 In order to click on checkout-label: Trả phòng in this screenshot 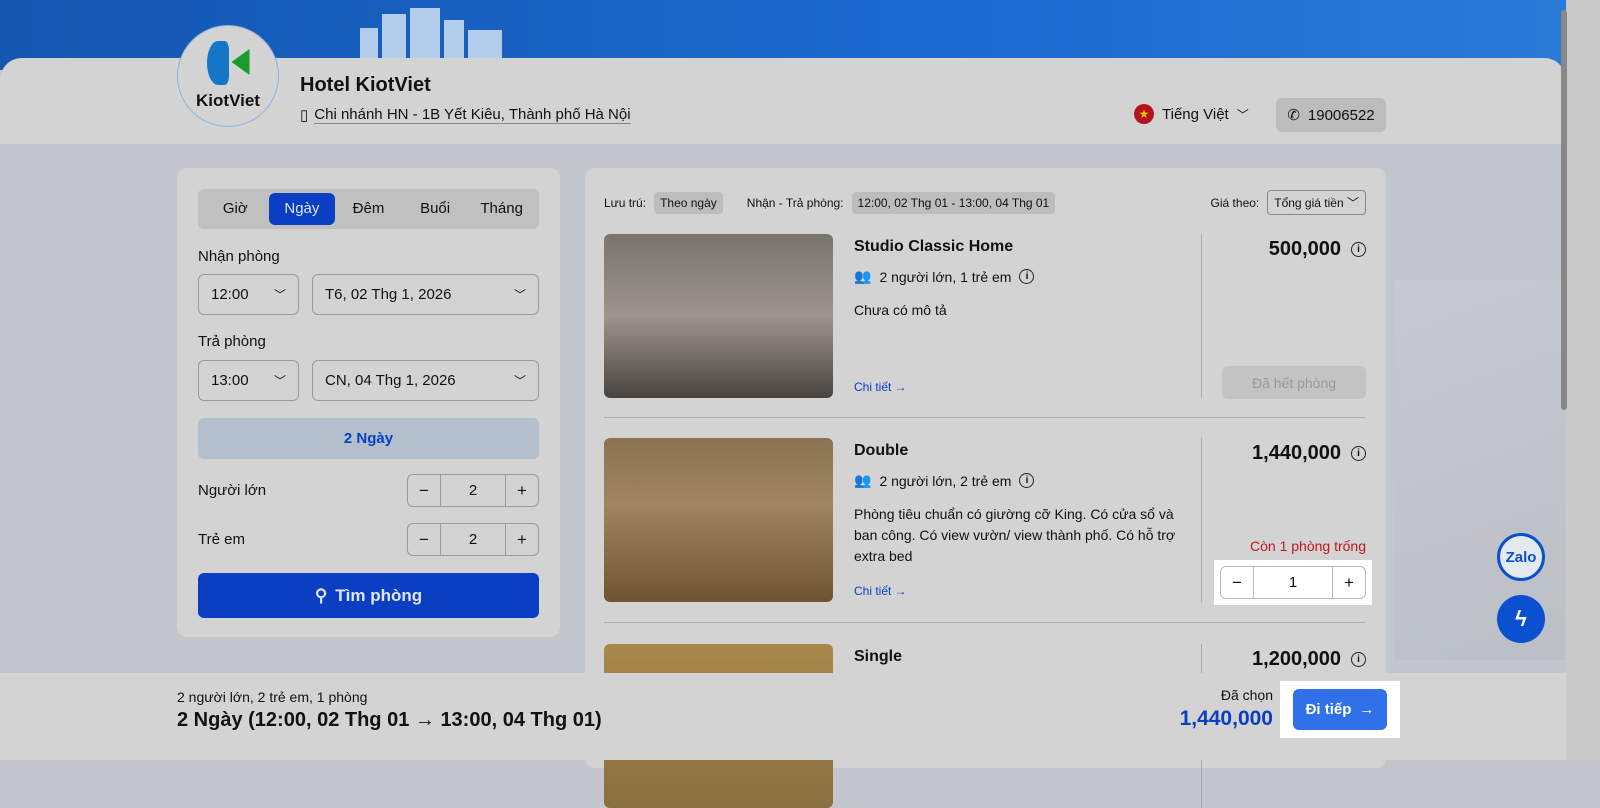, I will do `click(232, 341)`.